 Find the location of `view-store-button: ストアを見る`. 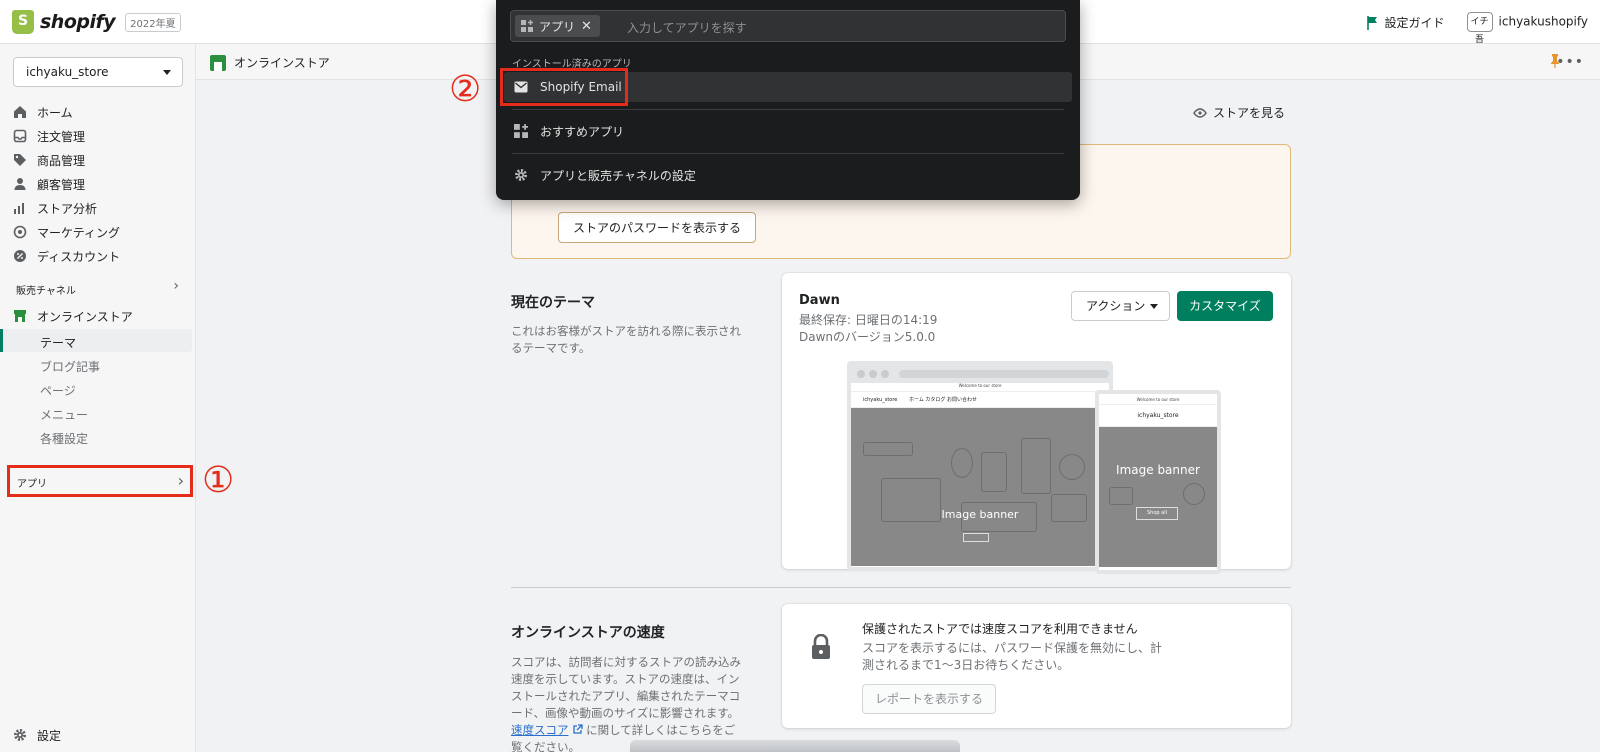

view-store-button: ストアを見る is located at coordinates (1239, 112).